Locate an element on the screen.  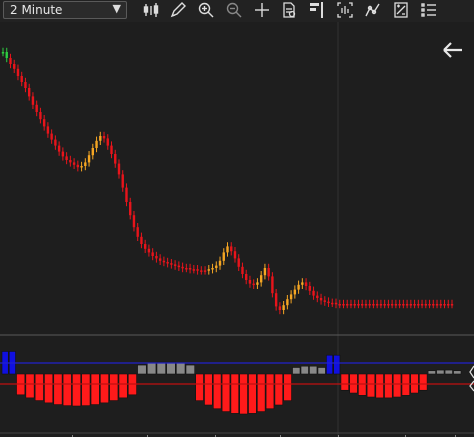
properties-icon is located at coordinates (345, 10).